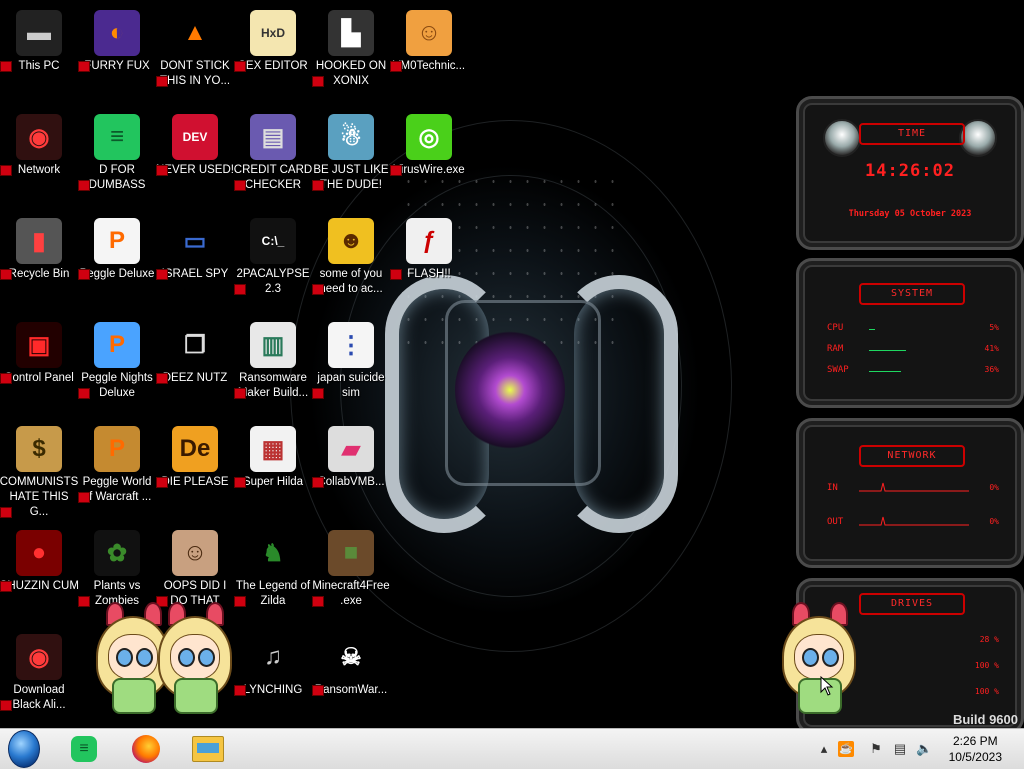 Image resolution: width=1024 pixels, height=769 pixels. Describe the element at coordinates (195, 553) in the screenshot. I see `app-icon: ☺` at that location.